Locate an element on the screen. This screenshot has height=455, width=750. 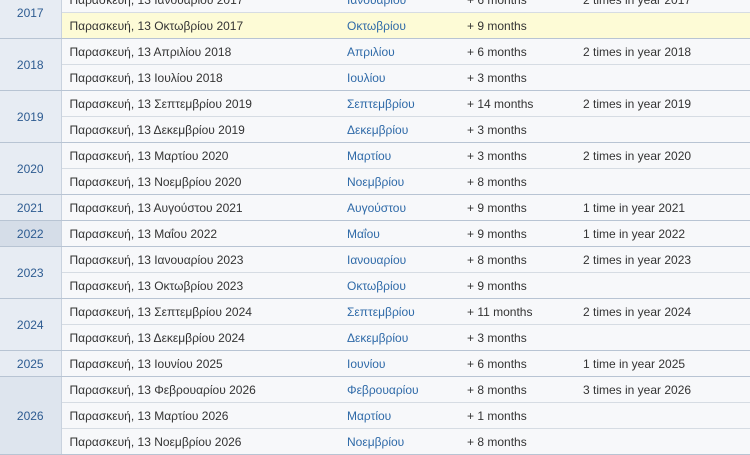
count-cell: 2 times in year 2017 is located at coordinates (662, 6).